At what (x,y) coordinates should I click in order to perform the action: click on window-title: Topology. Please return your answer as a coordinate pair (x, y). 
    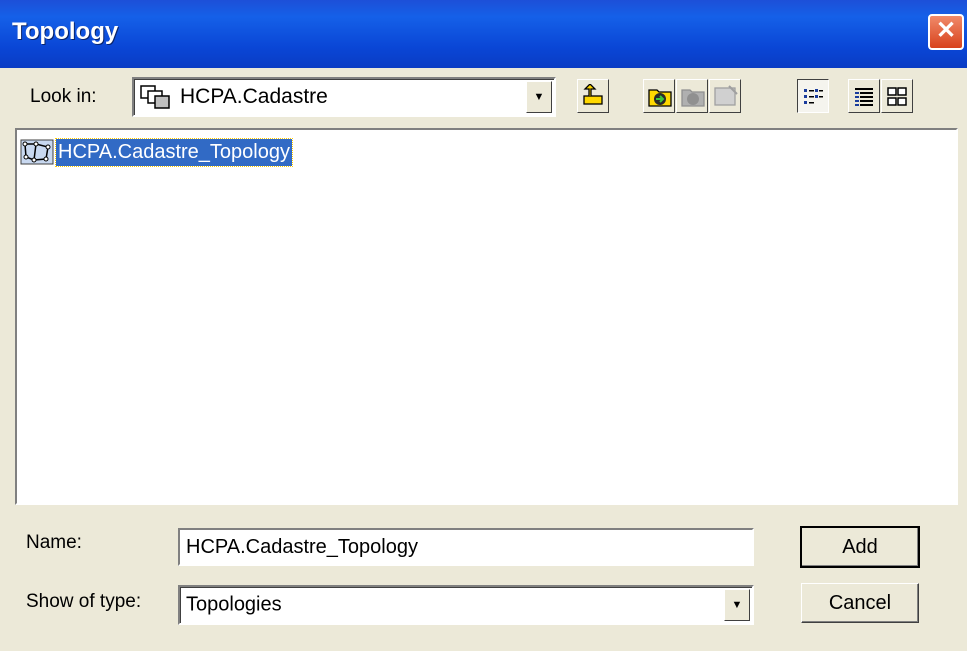
    Looking at the image, I should click on (65, 31).